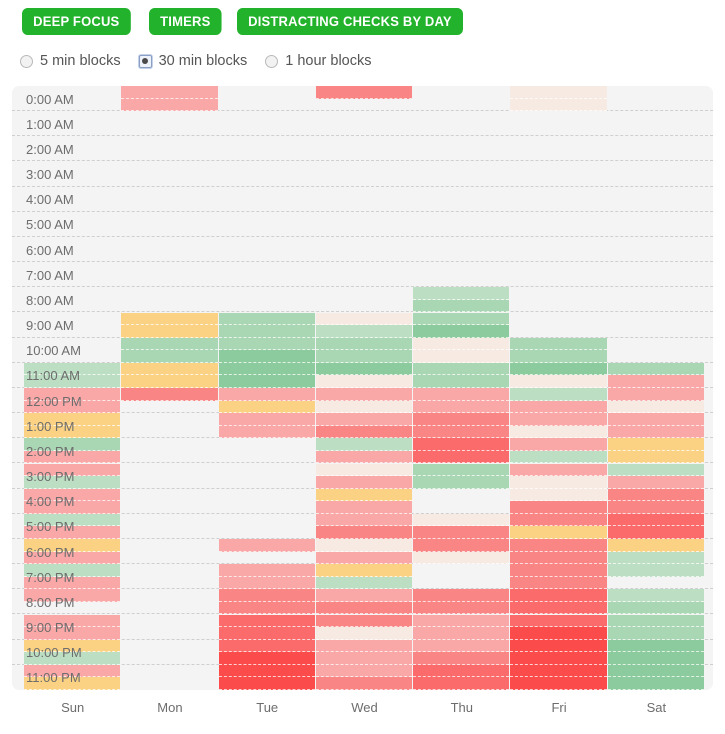  What do you see at coordinates (76, 21) in the screenshot?
I see `deep-focus-button: DEEP FOCUS` at bounding box center [76, 21].